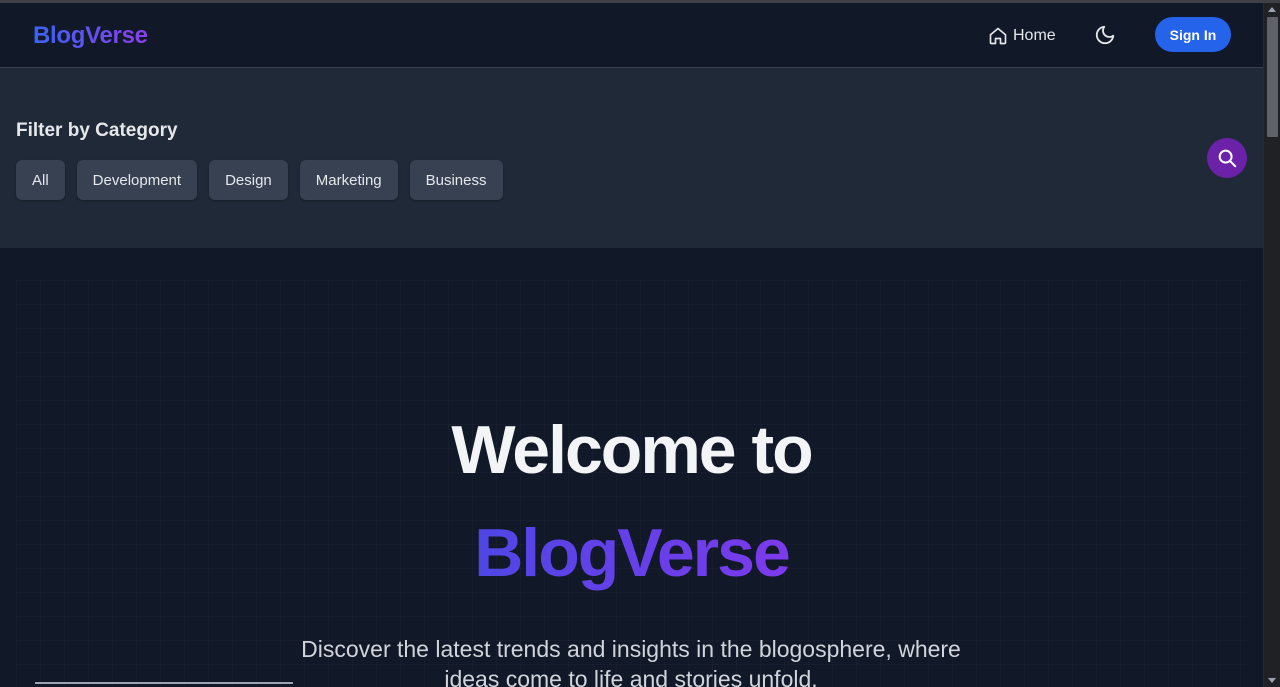 The width and height of the screenshot is (1280, 687). What do you see at coordinates (1271, 345) in the screenshot?
I see `vertical-scrollbar` at bounding box center [1271, 345].